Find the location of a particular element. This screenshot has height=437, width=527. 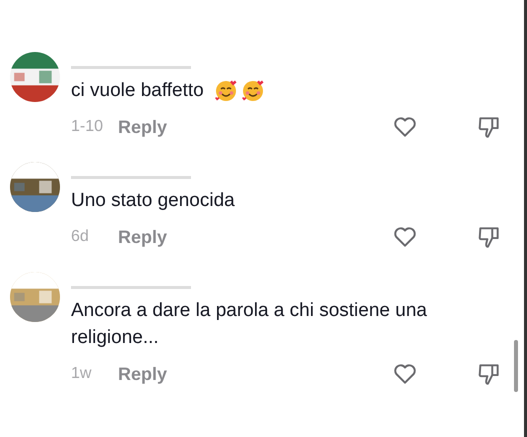

comment-text: Uno stato genocida is located at coordinates (153, 201).